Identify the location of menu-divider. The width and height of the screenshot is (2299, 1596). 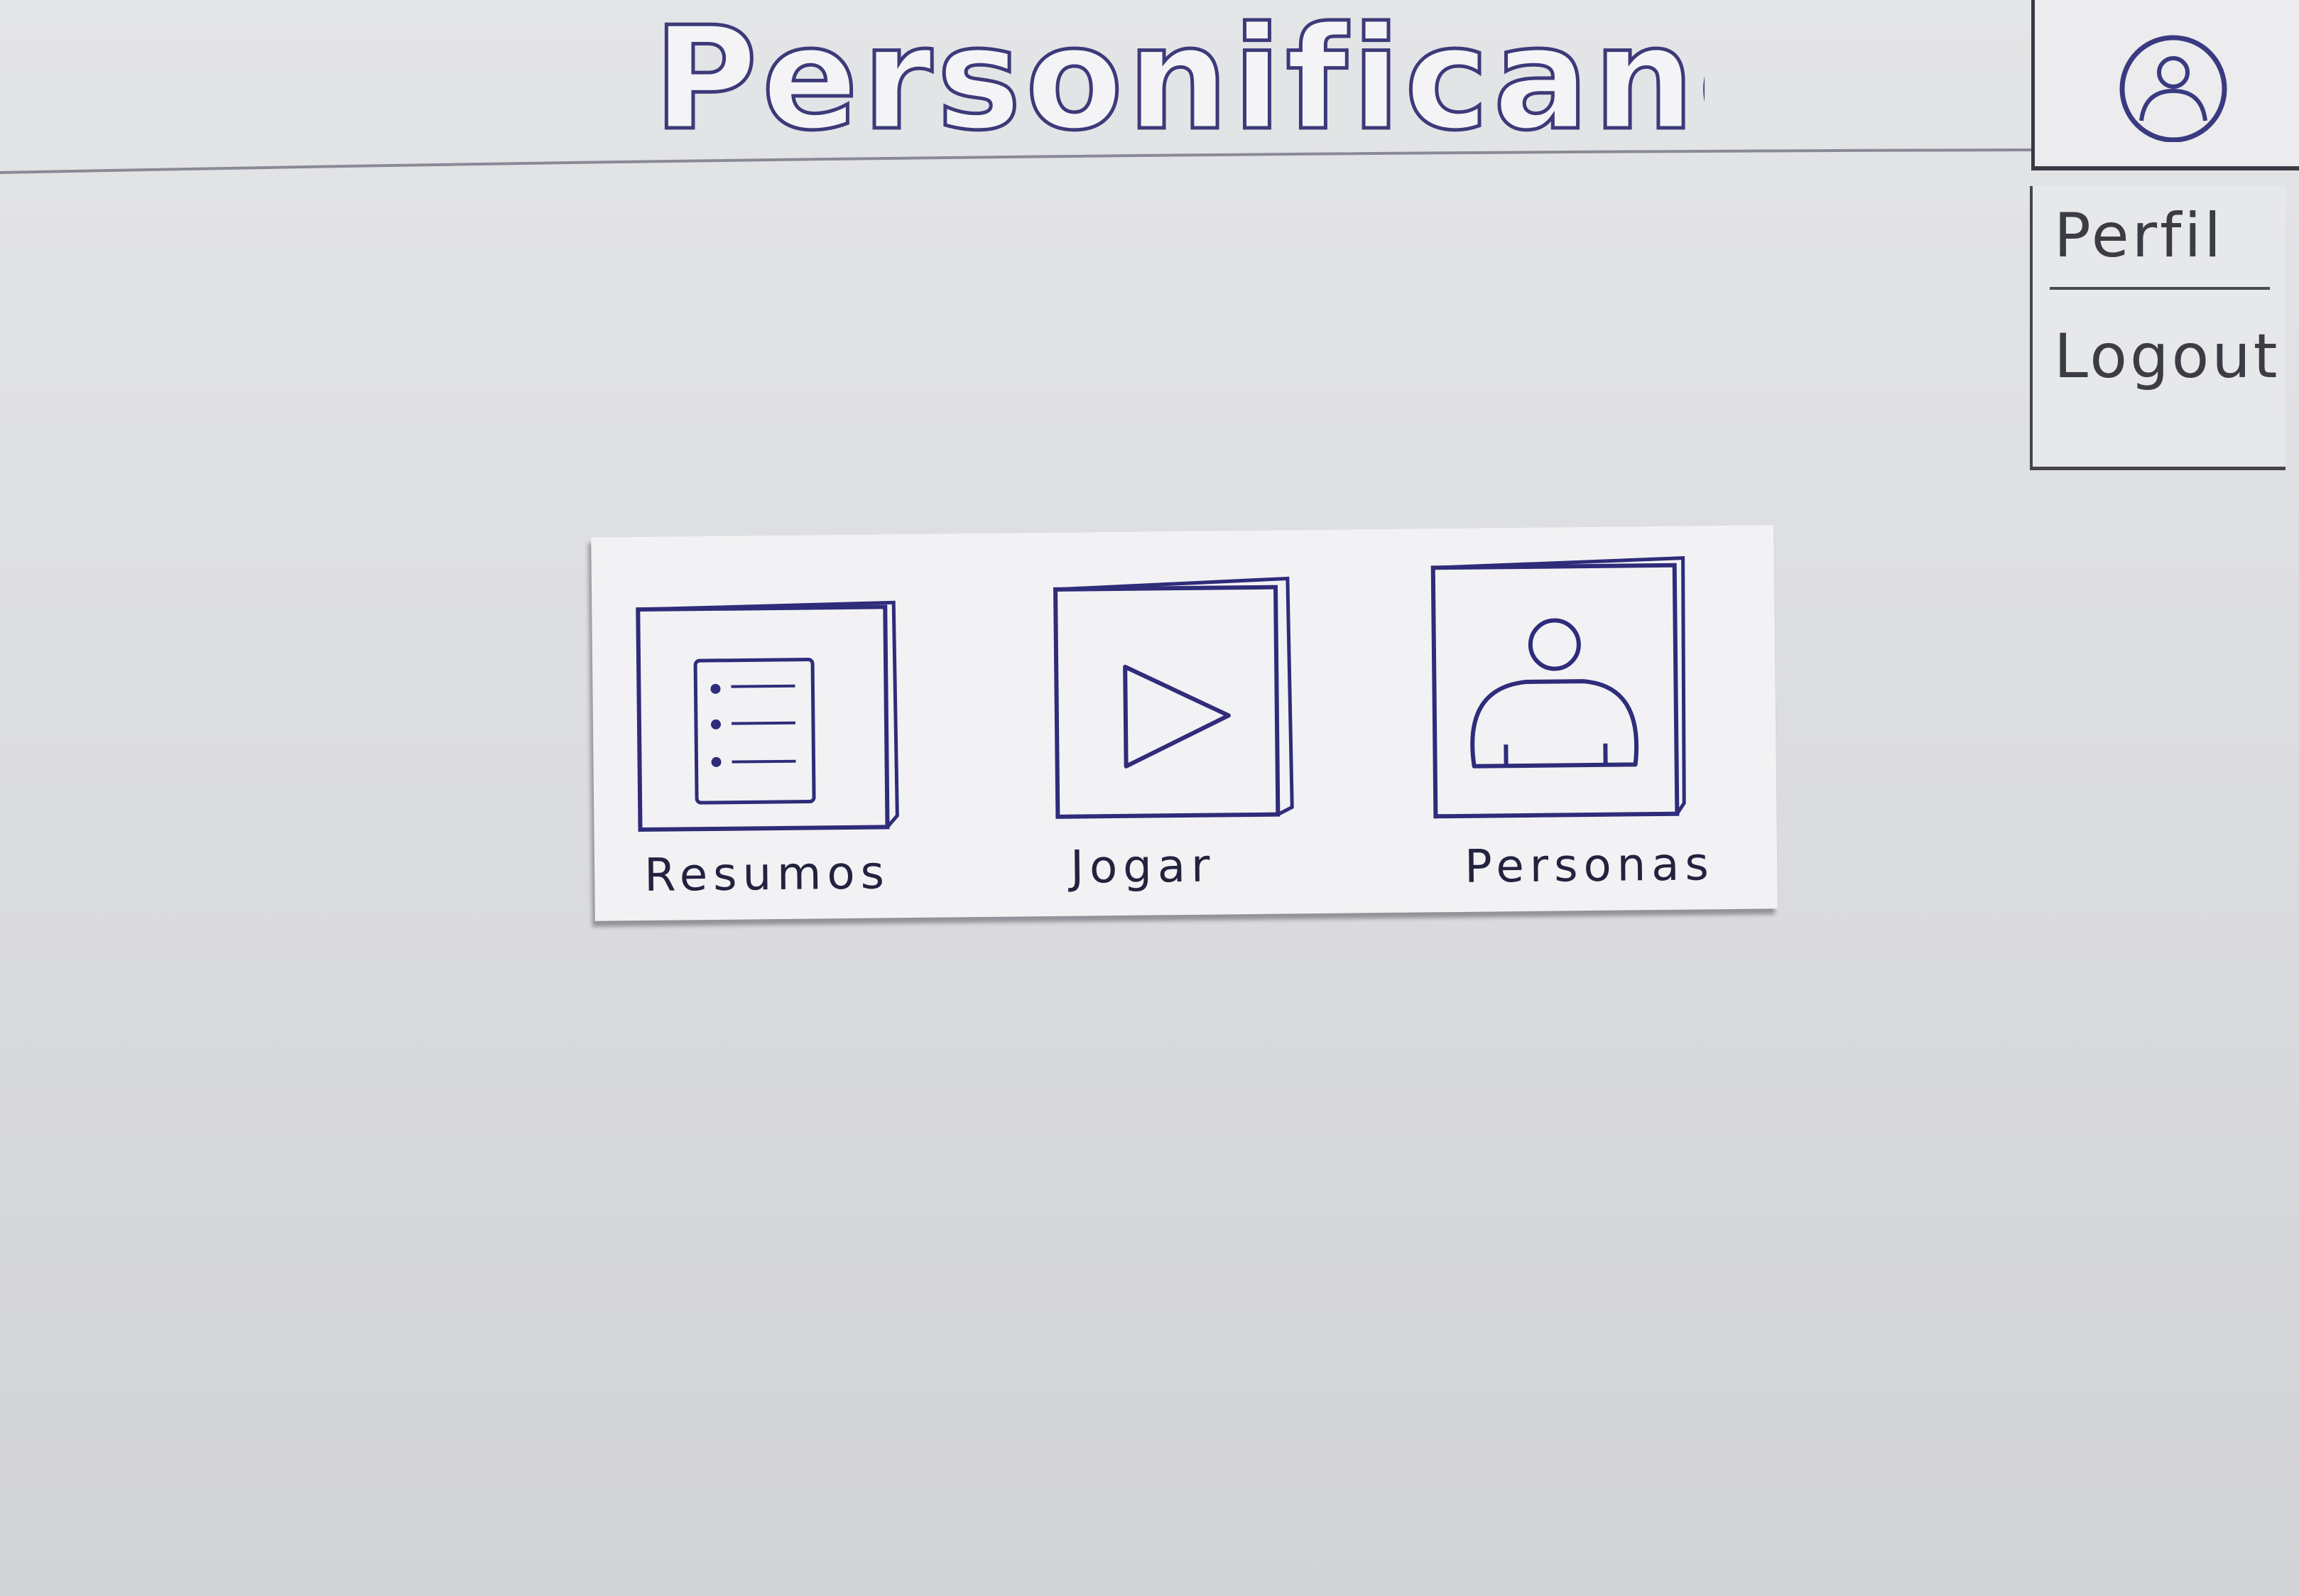
(2160, 288).